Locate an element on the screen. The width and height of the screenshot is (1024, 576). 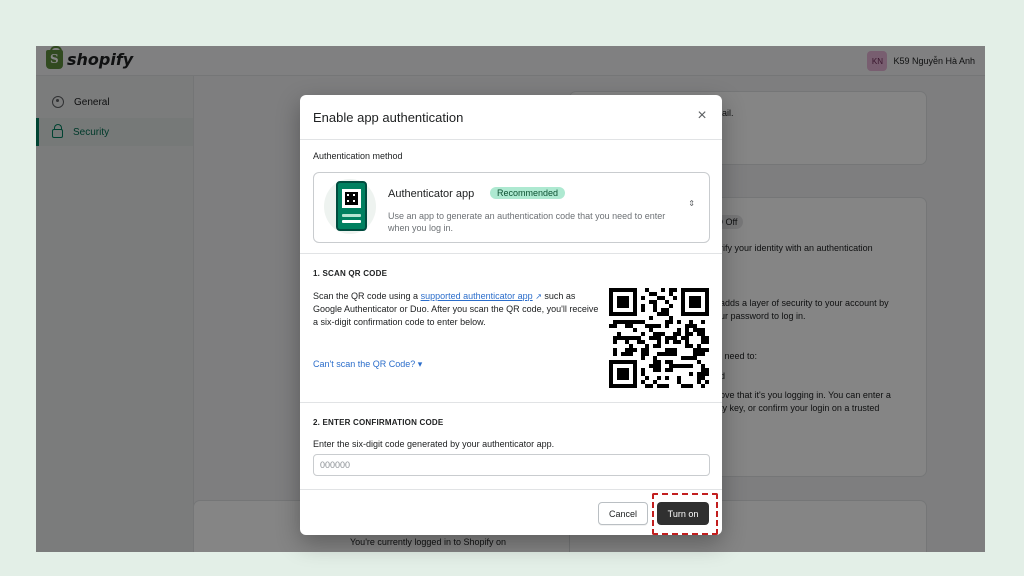
auth-method-label: Authentication method is located at coordinates (358, 156).